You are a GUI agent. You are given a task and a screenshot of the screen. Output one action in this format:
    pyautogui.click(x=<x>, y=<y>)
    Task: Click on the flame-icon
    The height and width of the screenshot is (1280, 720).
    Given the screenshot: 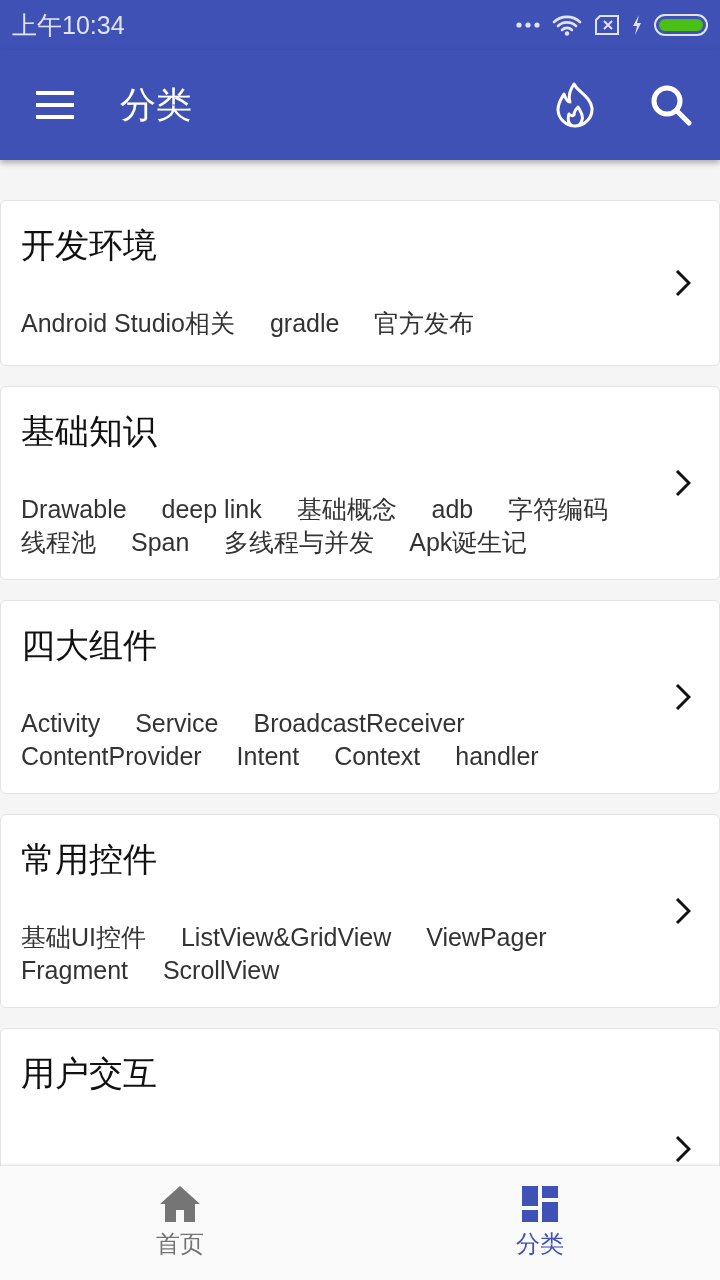 What is the action you would take?
    pyautogui.click(x=575, y=105)
    